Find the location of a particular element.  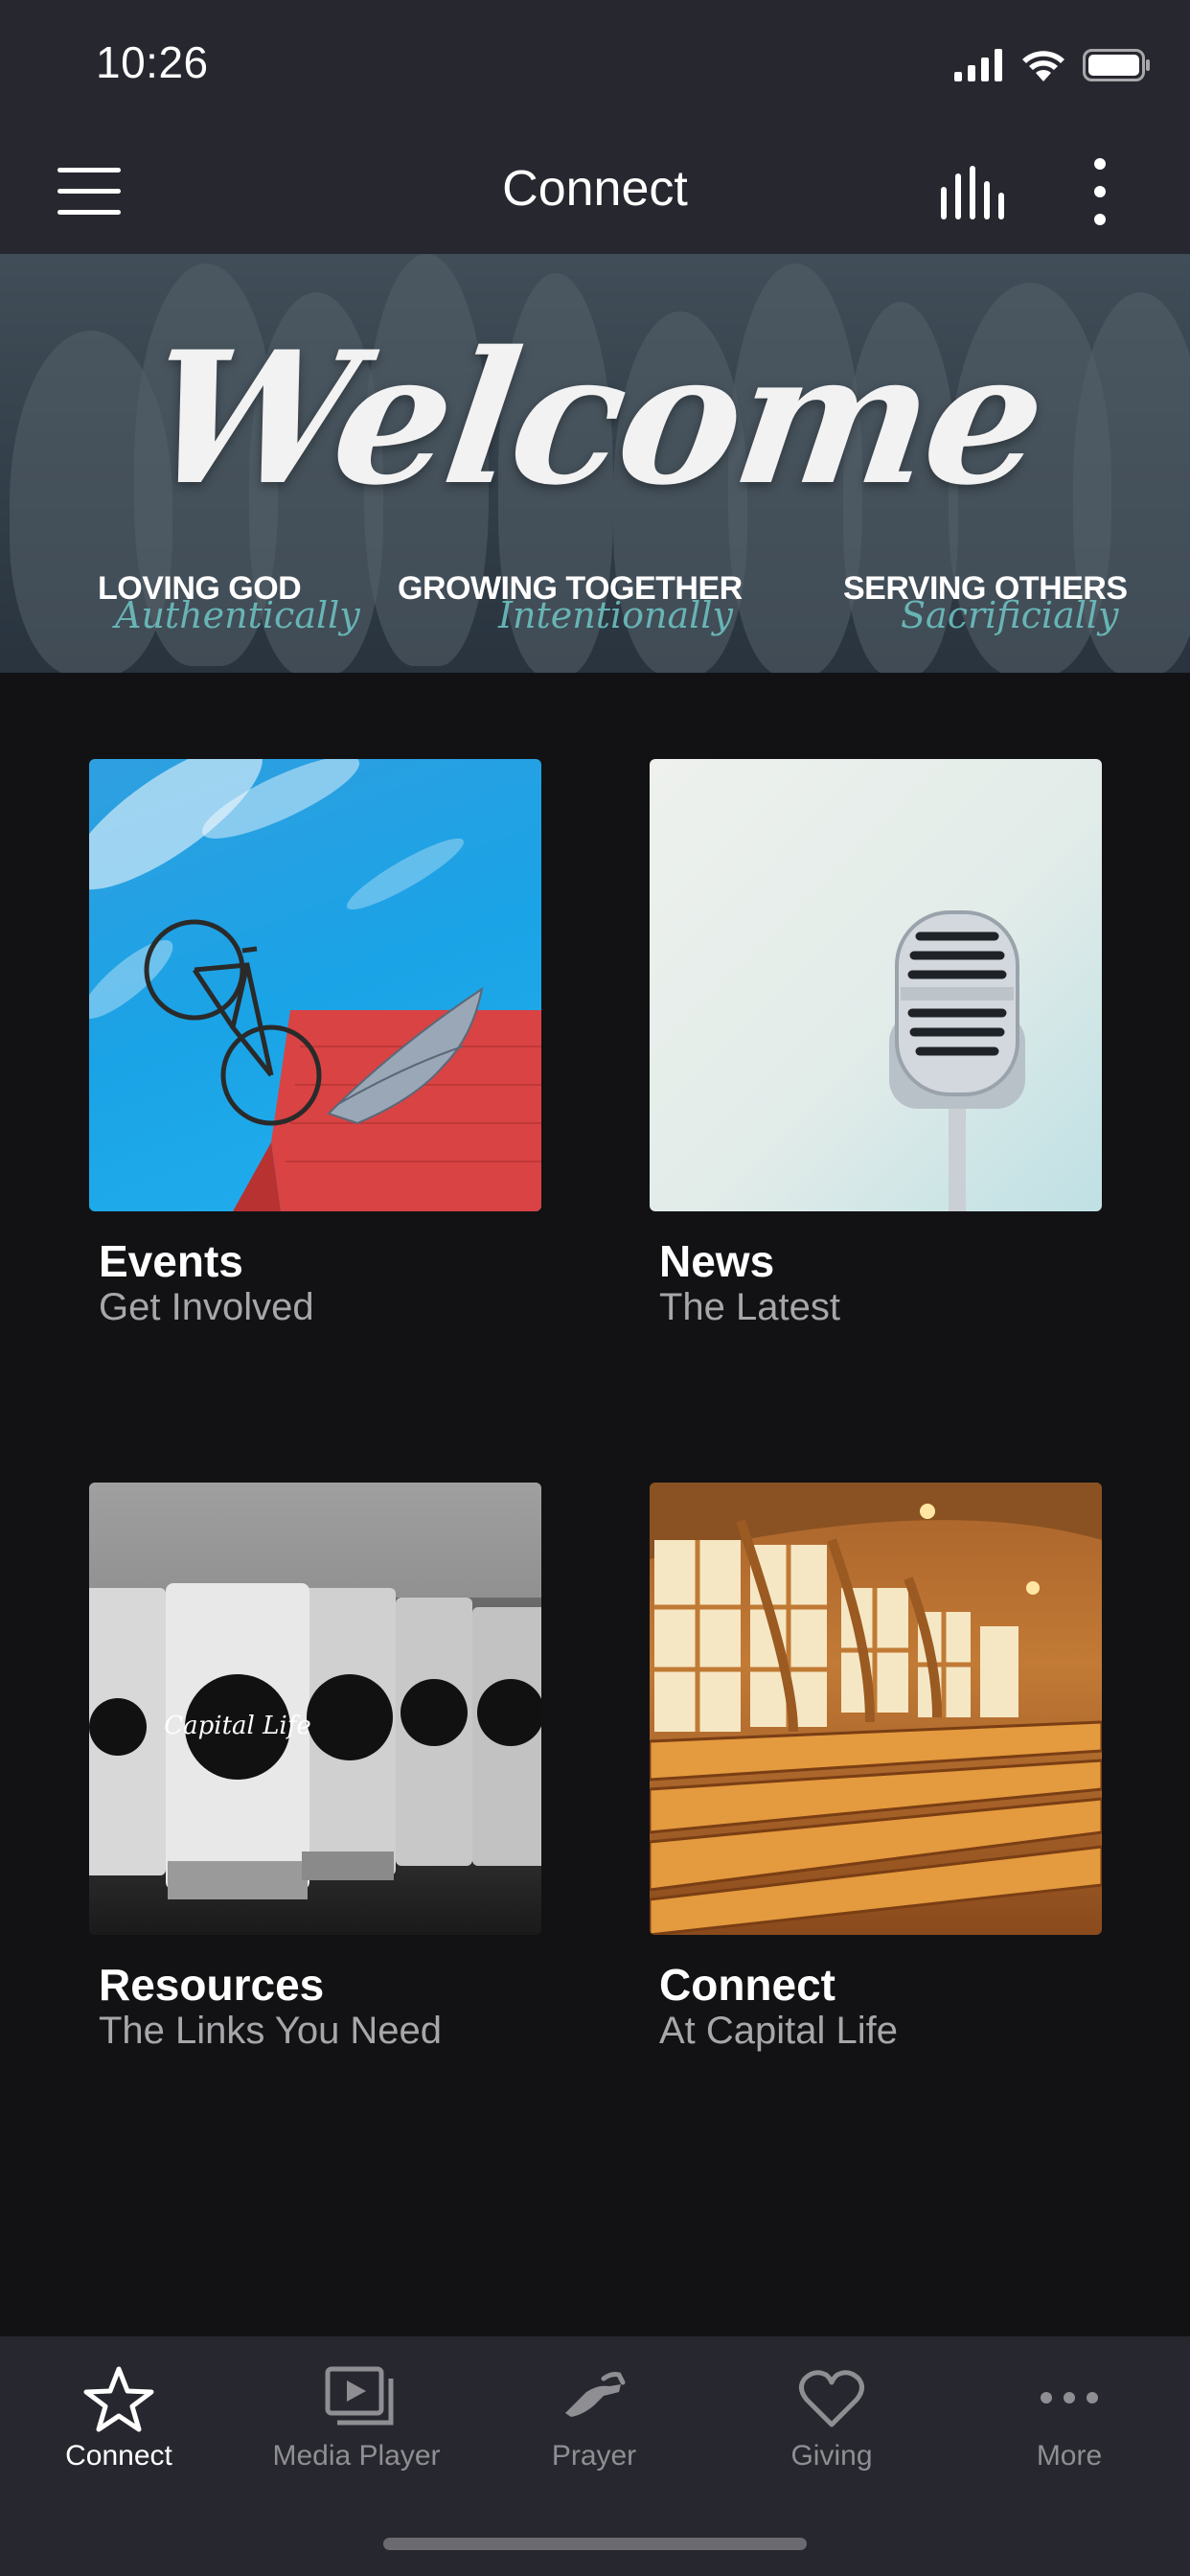

events-card: Events Get Involved is located at coordinates (315, 1043).